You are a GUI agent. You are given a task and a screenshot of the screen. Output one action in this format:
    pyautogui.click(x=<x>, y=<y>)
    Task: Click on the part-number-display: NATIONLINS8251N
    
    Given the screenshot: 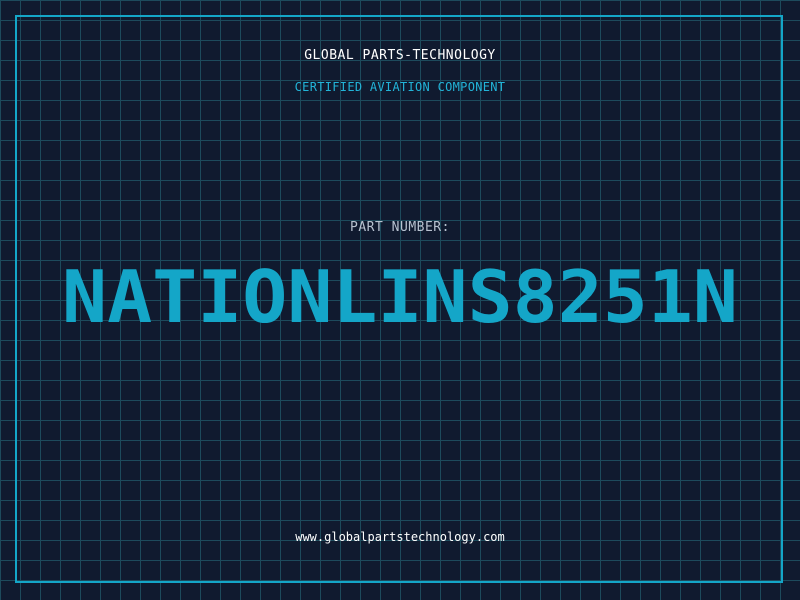 What is the action you would take?
    pyautogui.click(x=400, y=298)
    